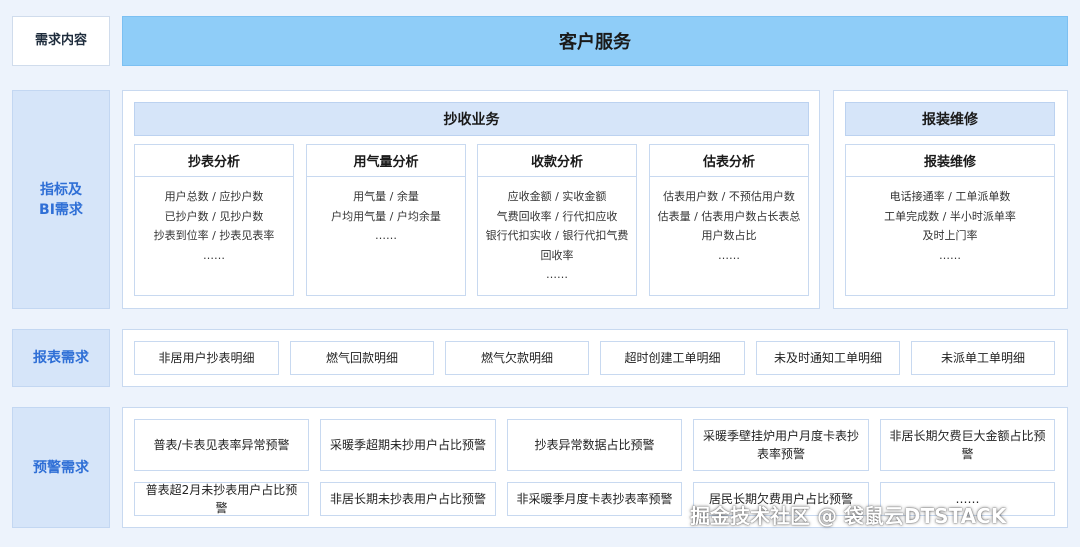  I want to click on card-line: 气费回收率 / 行代扣应收, so click(557, 216).